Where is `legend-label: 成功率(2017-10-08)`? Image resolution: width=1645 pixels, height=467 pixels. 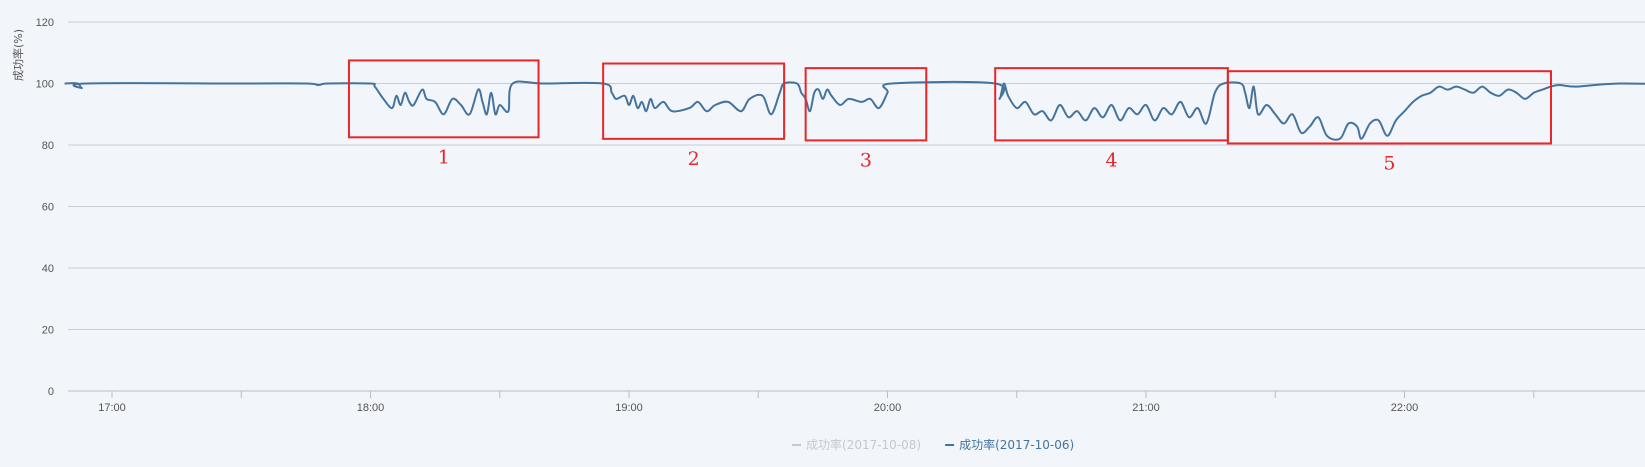
legend-label: 成功率(2017-10-08) is located at coordinates (863, 444).